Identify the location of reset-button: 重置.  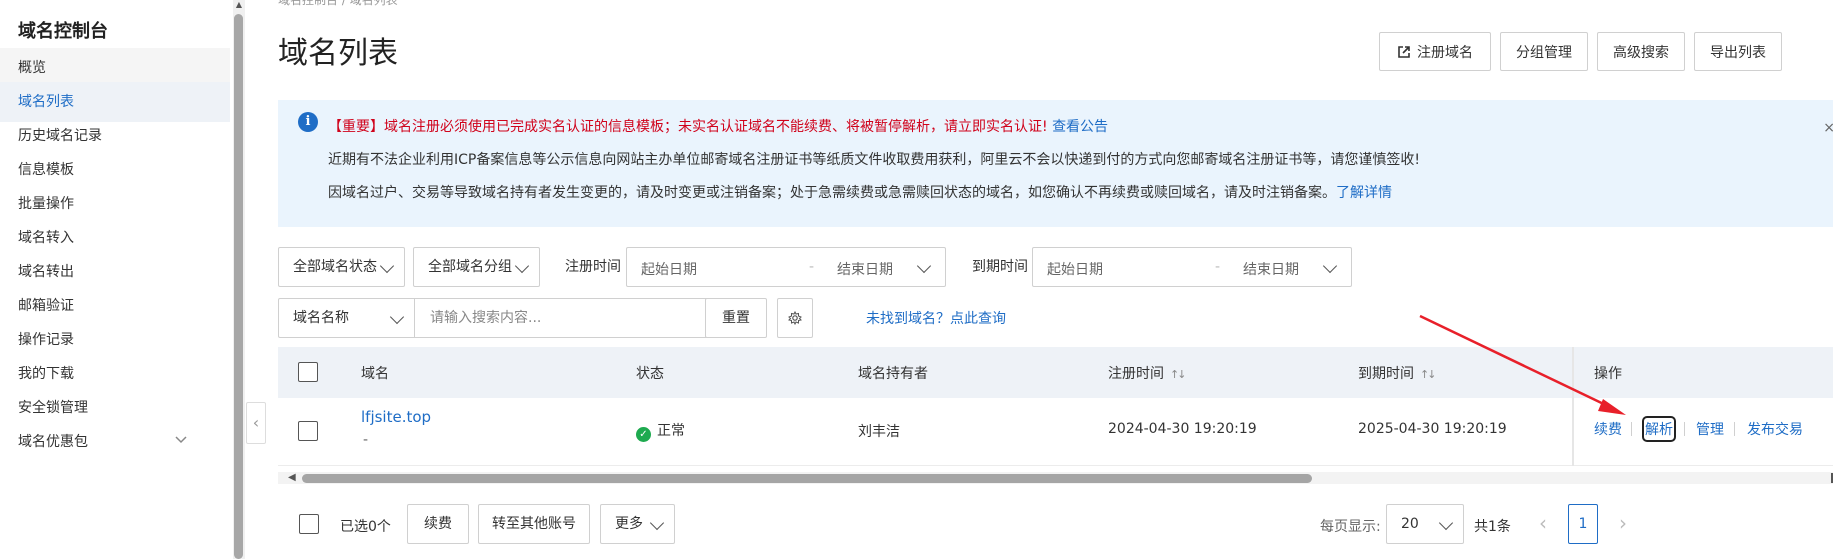
(736, 318).